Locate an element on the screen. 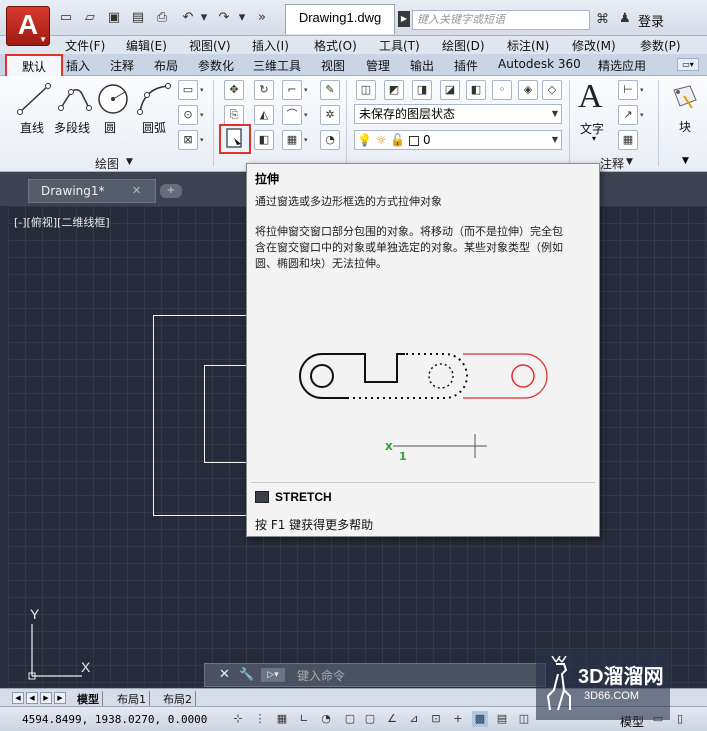  block-dropdown-icon: ▼ is located at coordinates (685, 161).